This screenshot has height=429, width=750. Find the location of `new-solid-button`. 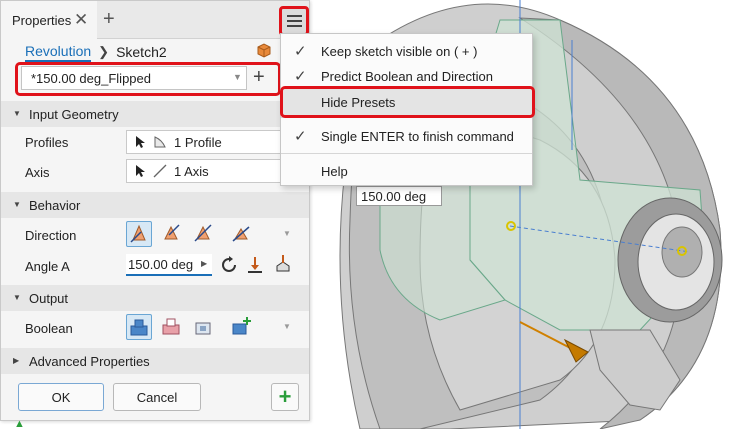

new-solid-button is located at coordinates (242, 327).